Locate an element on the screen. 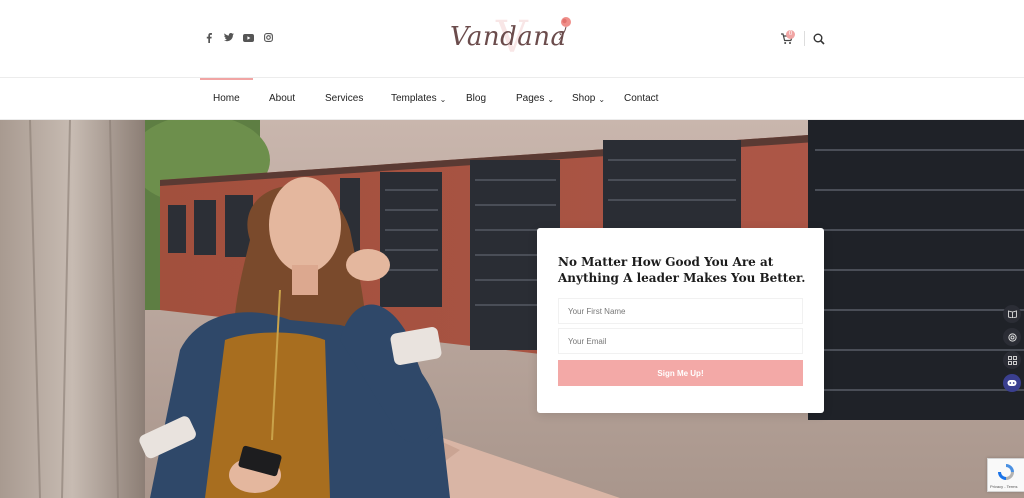 The image size is (1024, 498). nav-item-pages: Pages ⌄ is located at coordinates (535, 98).